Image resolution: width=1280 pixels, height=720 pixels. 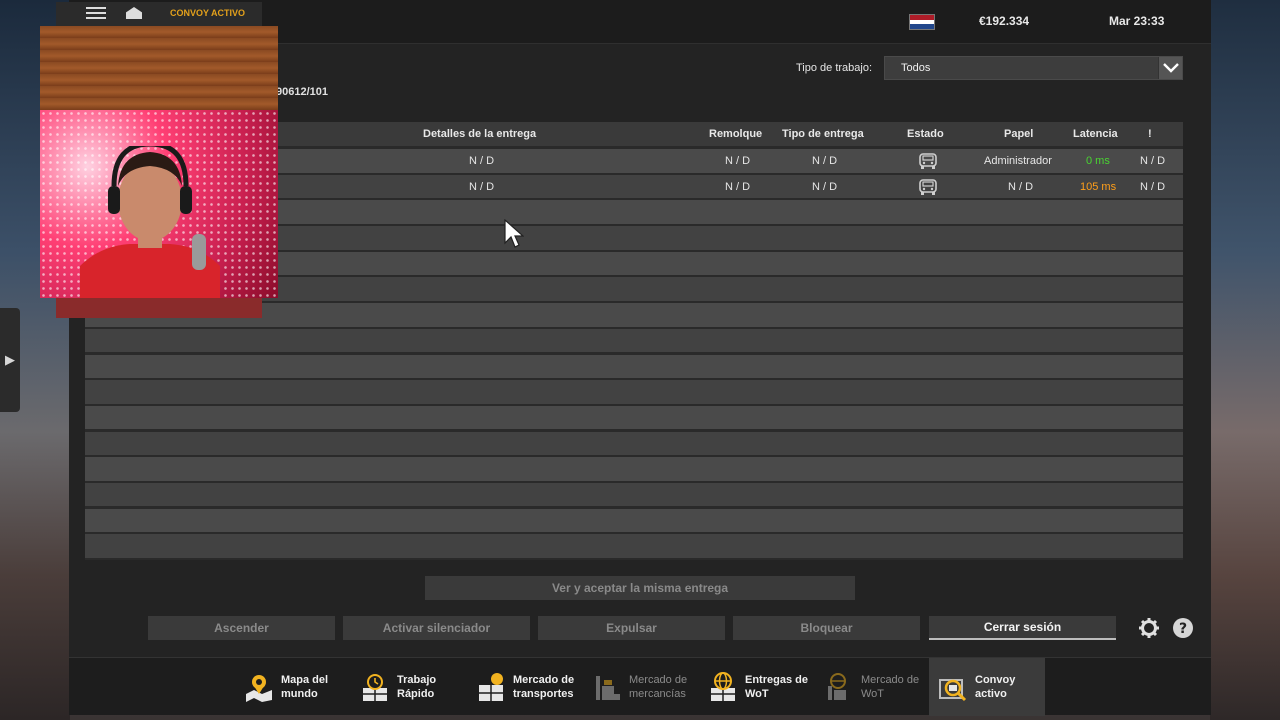 I want to click on logout-button: Cerrar sesión, so click(x=1022, y=628).